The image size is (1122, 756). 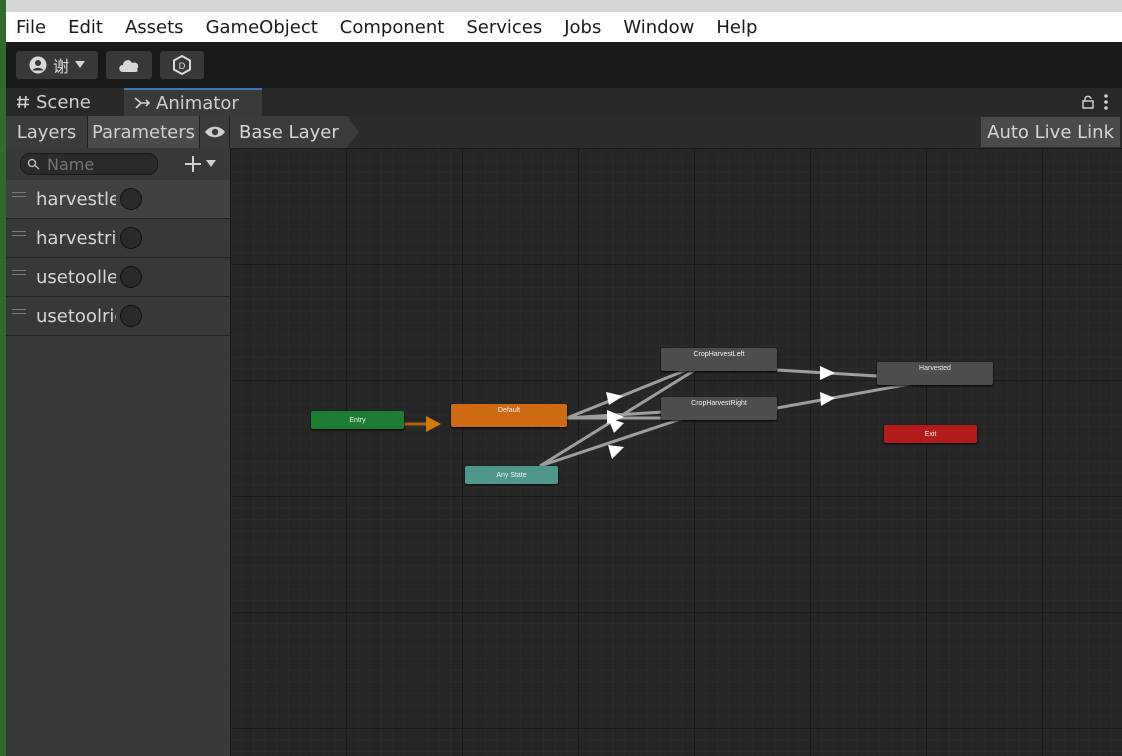 What do you see at coordinates (935, 373) in the screenshot?
I see `state-harvested: Harvested` at bounding box center [935, 373].